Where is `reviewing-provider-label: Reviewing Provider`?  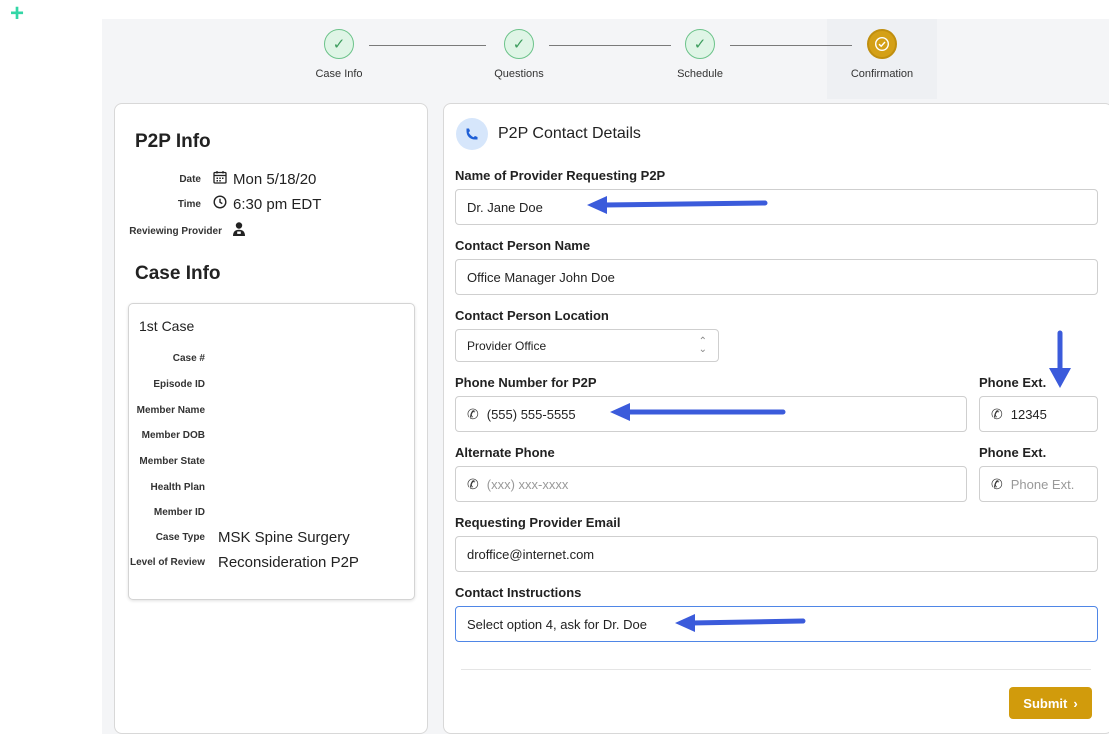 reviewing-provider-label: Reviewing Provider is located at coordinates (175, 231).